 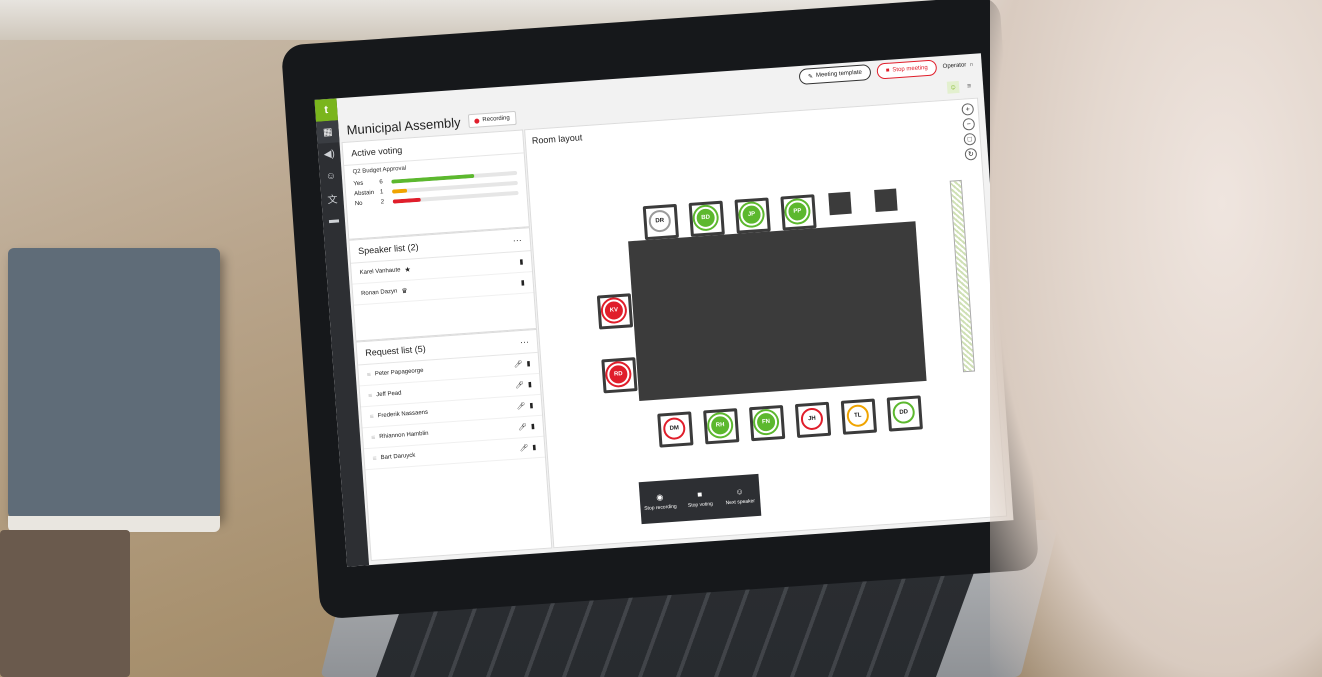 I want to click on participant-chip: TL, so click(x=858, y=415).